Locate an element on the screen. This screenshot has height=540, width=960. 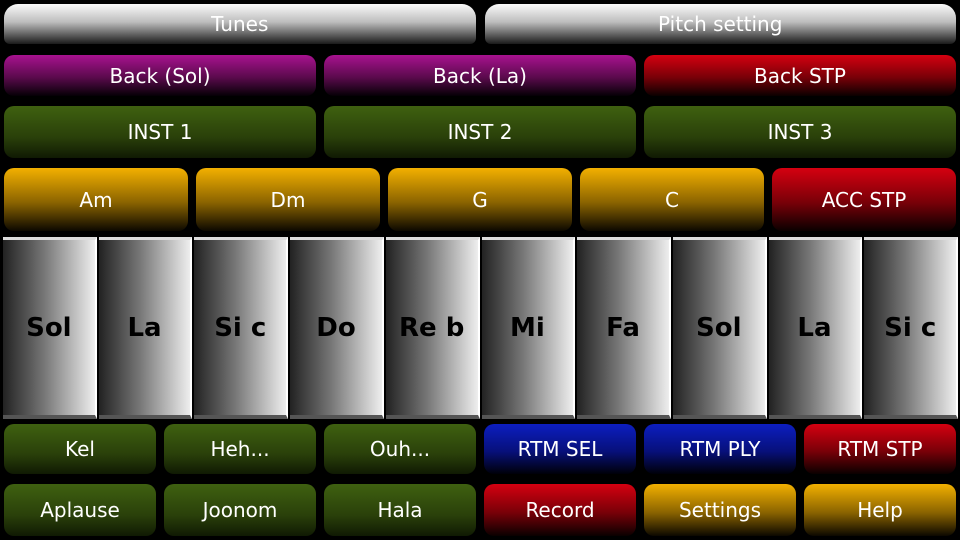
hala-button: Hala is located at coordinates (400, 510).